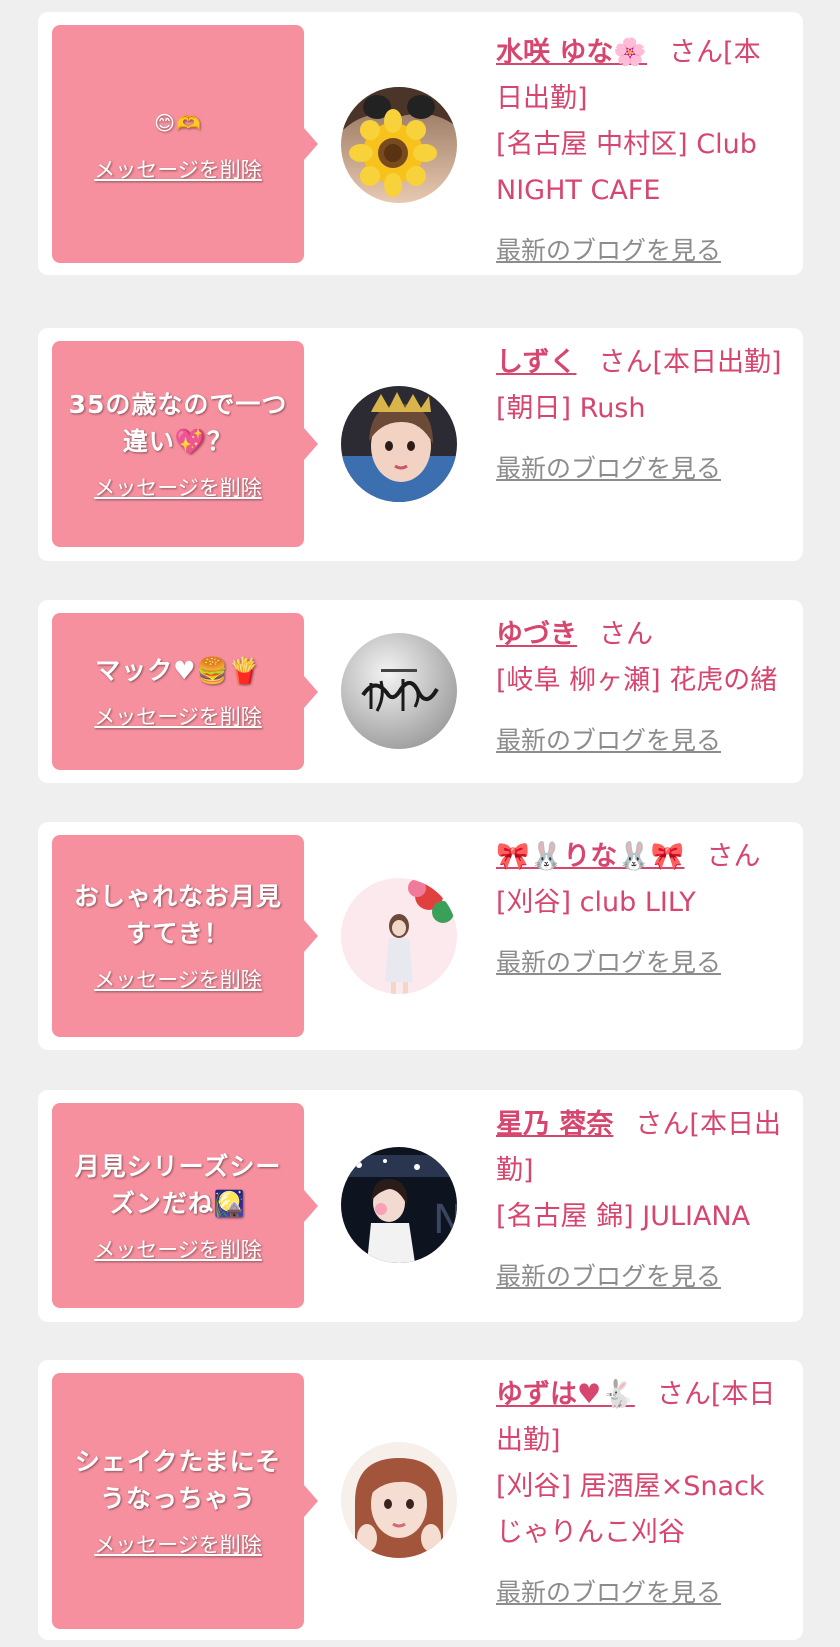 This screenshot has height=1647, width=840. Describe the element at coordinates (565, 1394) in the screenshot. I see `girl-name-link: ゆずは♥🐇` at that location.